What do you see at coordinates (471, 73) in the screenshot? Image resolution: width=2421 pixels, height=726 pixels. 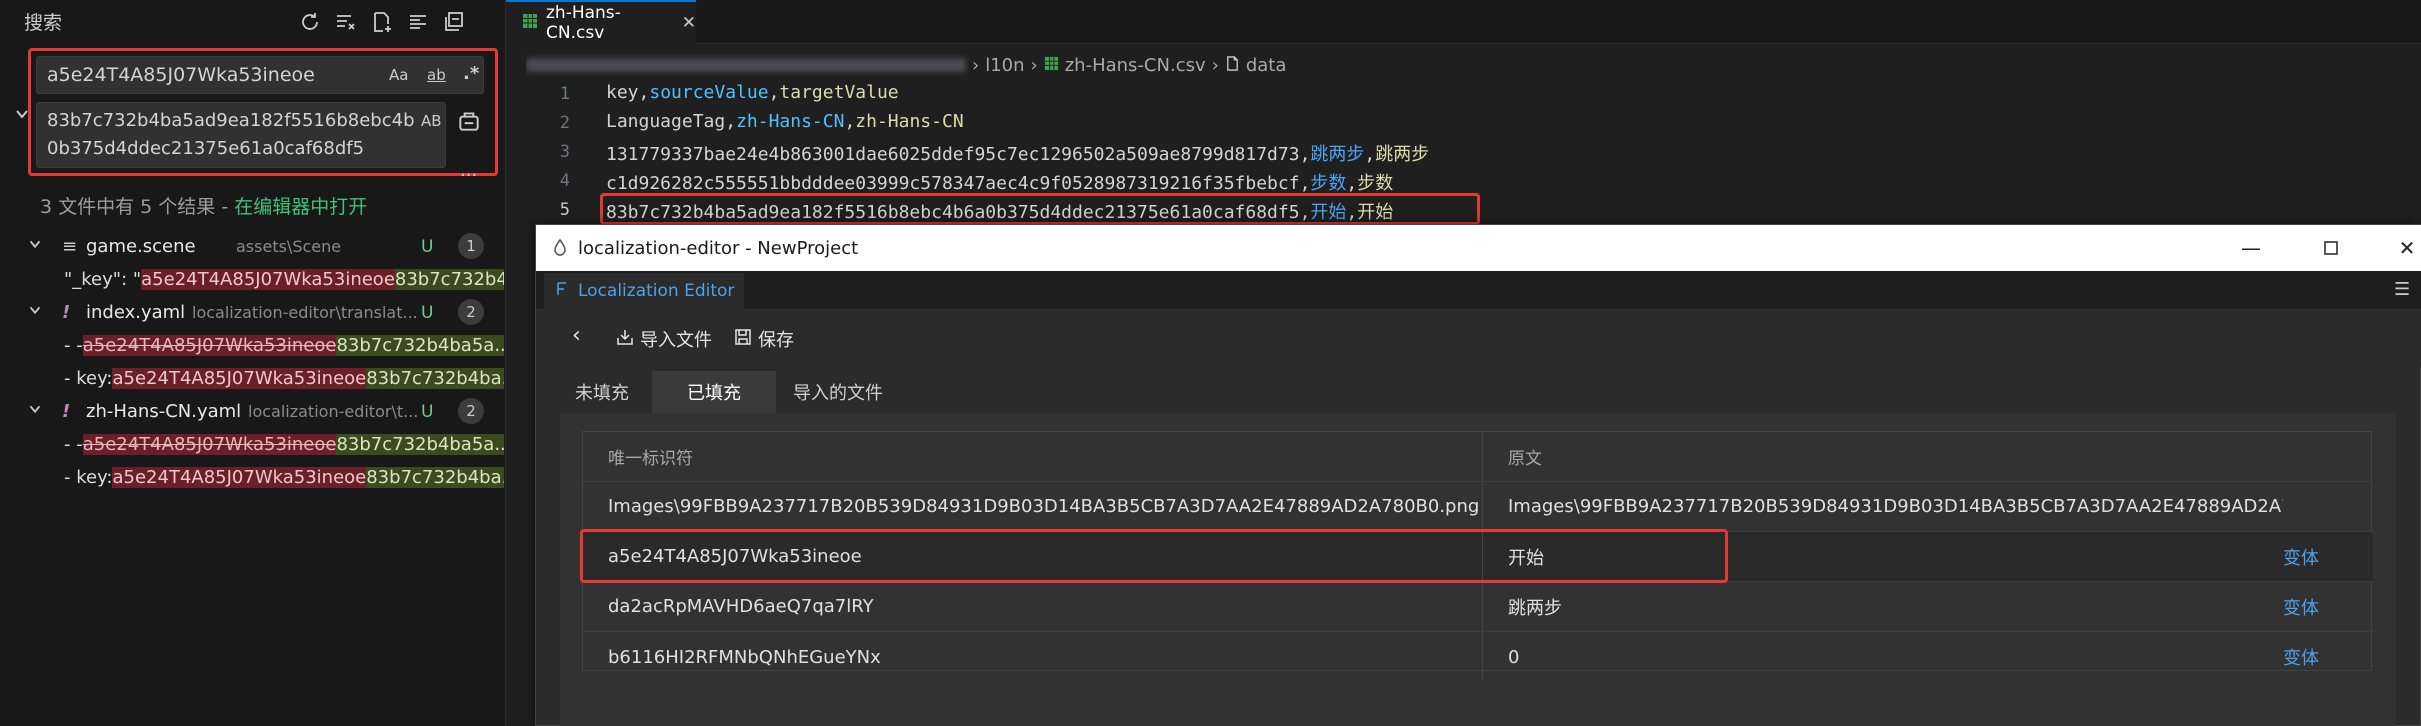 I see `use-regex-toggle: .*` at bounding box center [471, 73].